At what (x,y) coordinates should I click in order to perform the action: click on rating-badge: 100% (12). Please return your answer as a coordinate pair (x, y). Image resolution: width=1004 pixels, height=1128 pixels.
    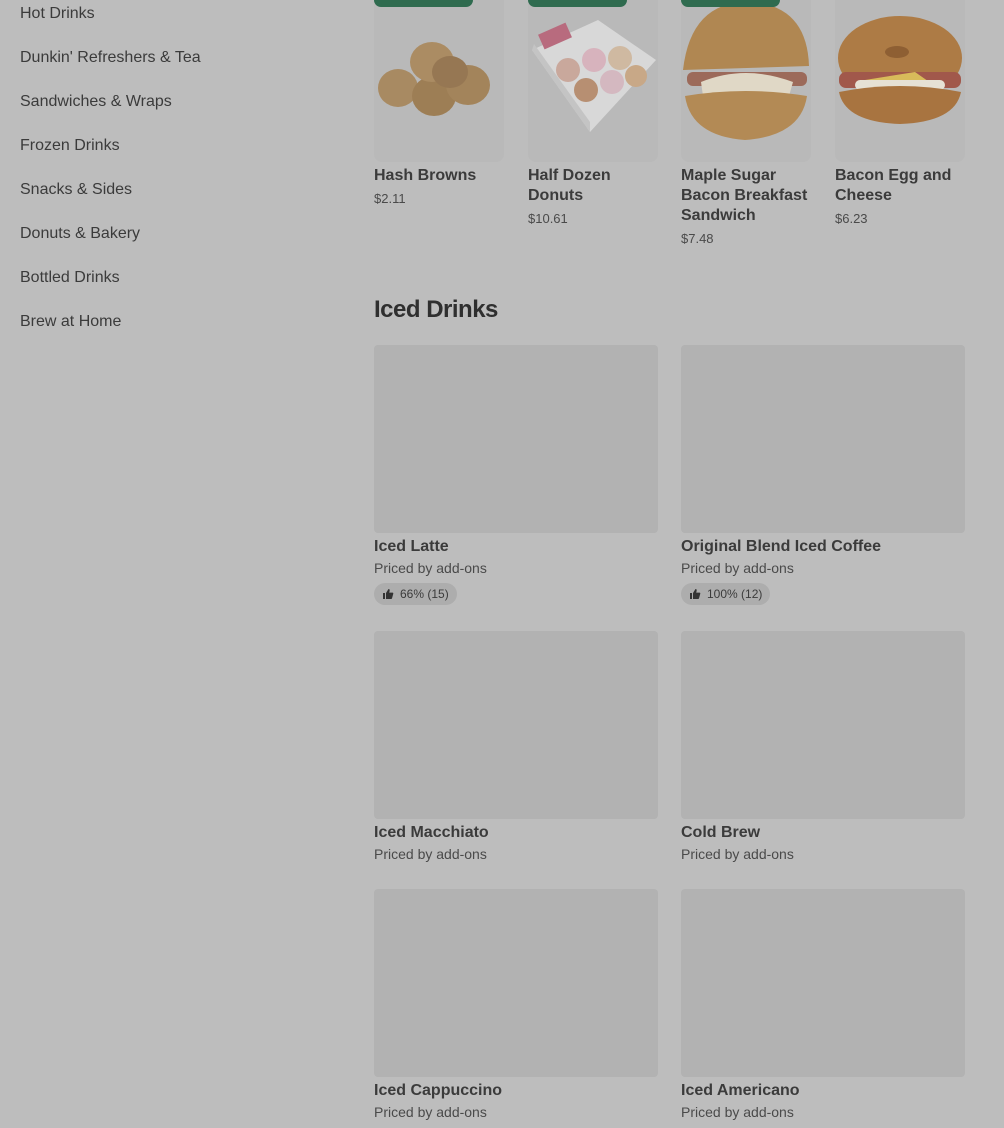
    Looking at the image, I should click on (726, 594).